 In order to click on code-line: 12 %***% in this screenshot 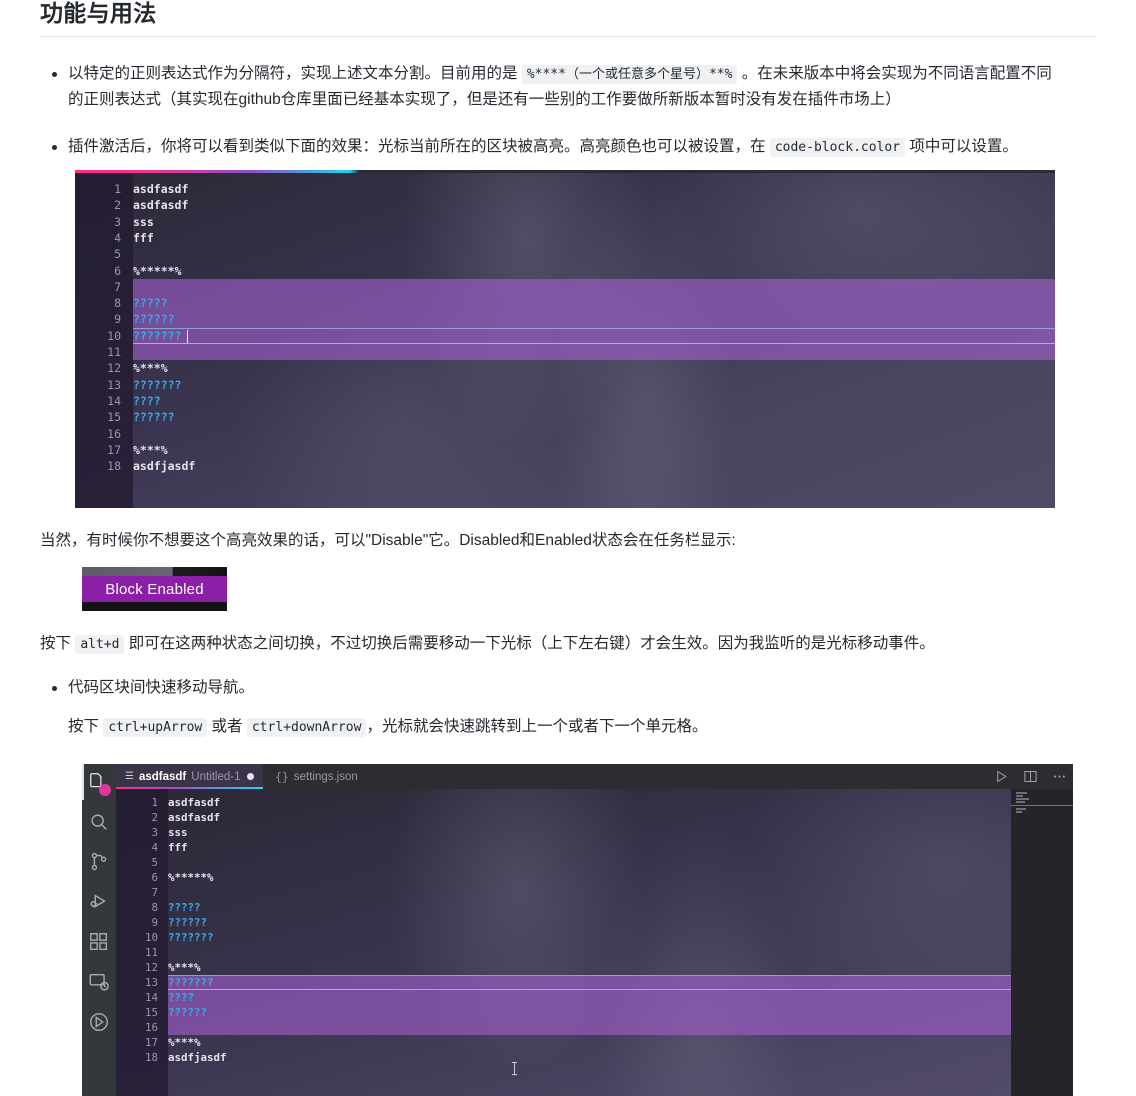, I will do `click(565, 368)`.